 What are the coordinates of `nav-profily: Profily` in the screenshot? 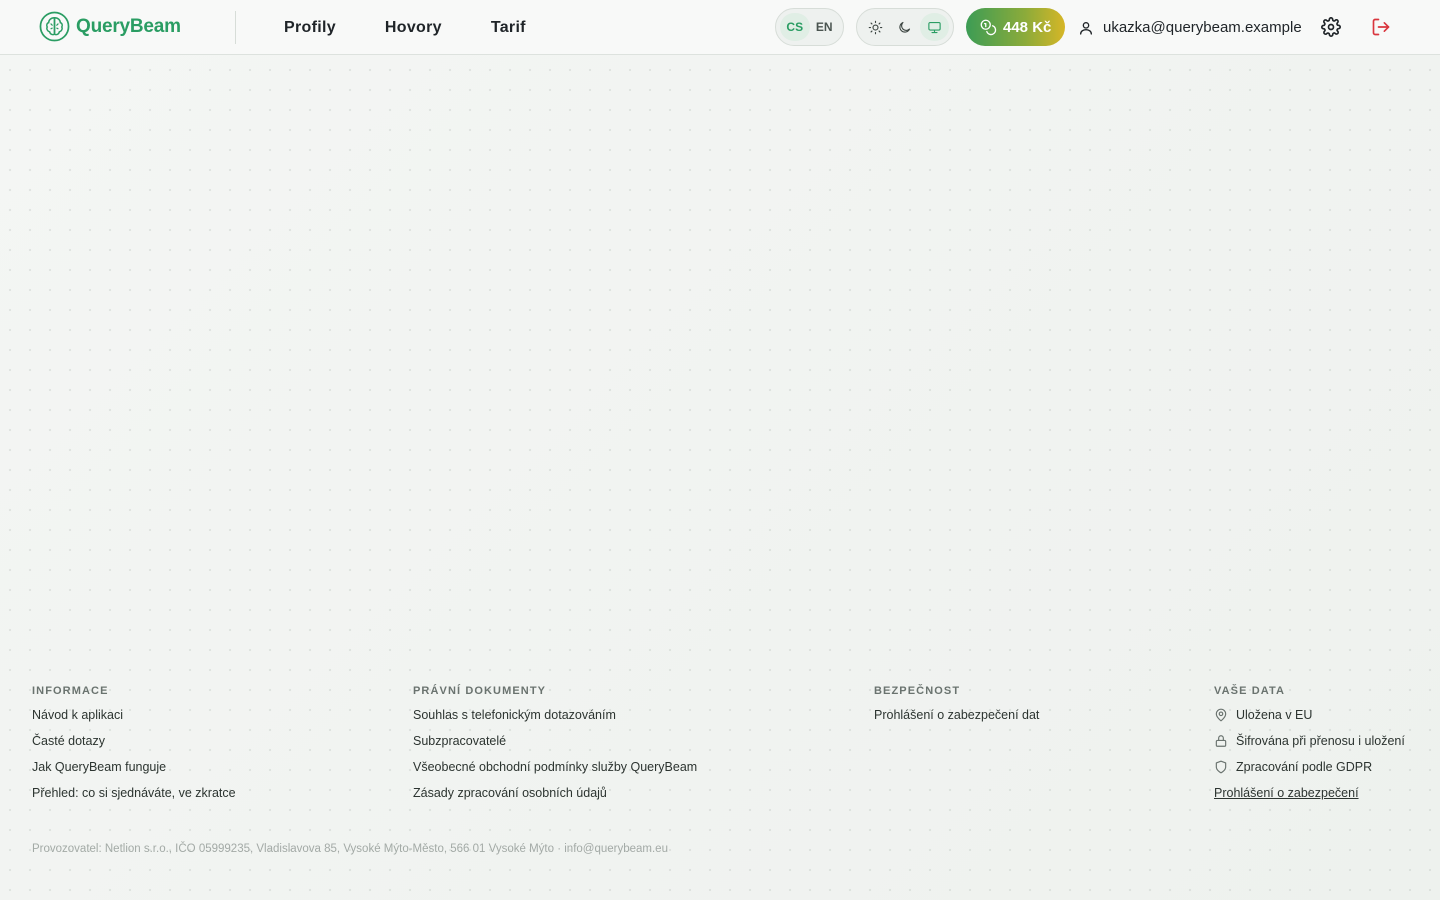 It's located at (310, 28).